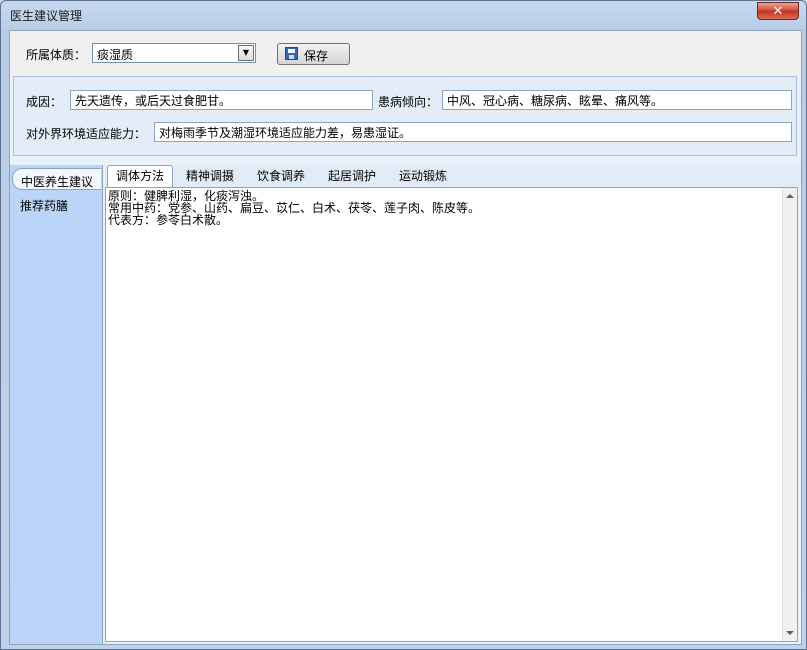 Image resolution: width=807 pixels, height=650 pixels. What do you see at coordinates (46, 16) in the screenshot?
I see `window-title: 医生建议管理` at bounding box center [46, 16].